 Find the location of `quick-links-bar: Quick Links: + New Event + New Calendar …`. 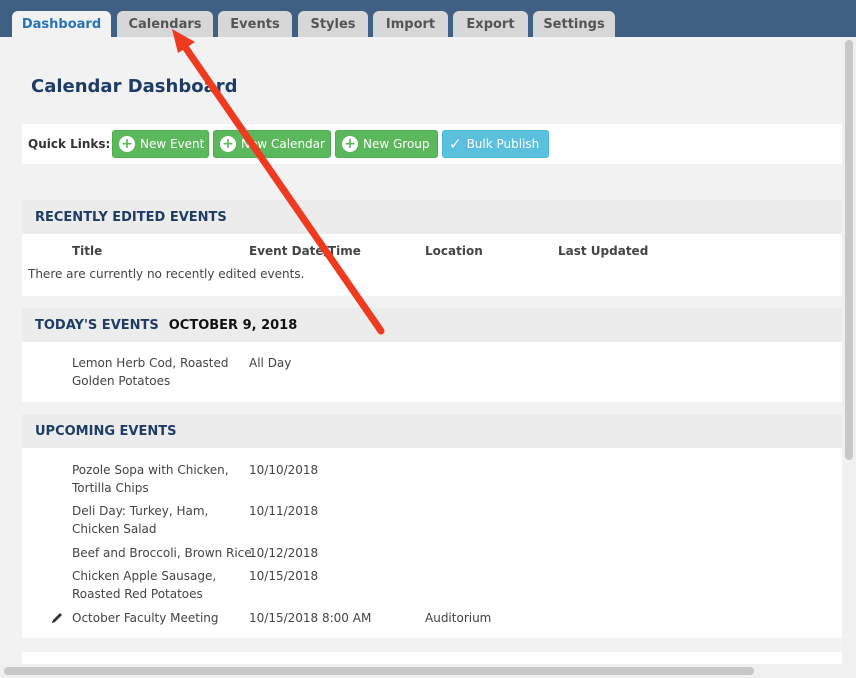

quick-links-bar: Quick Links: + New Event + New Calendar … is located at coordinates (432, 144).